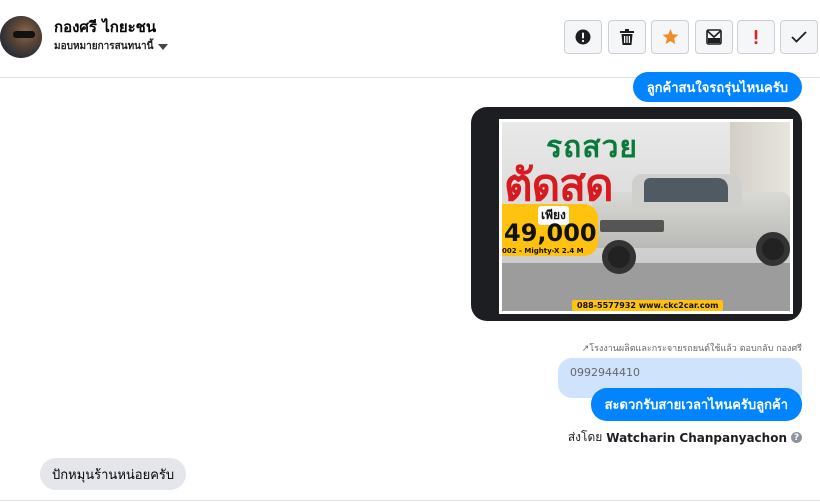 The image size is (820, 503). Describe the element at coordinates (550, 233) in the screenshot. I see `price-value: 49,000` at that location.